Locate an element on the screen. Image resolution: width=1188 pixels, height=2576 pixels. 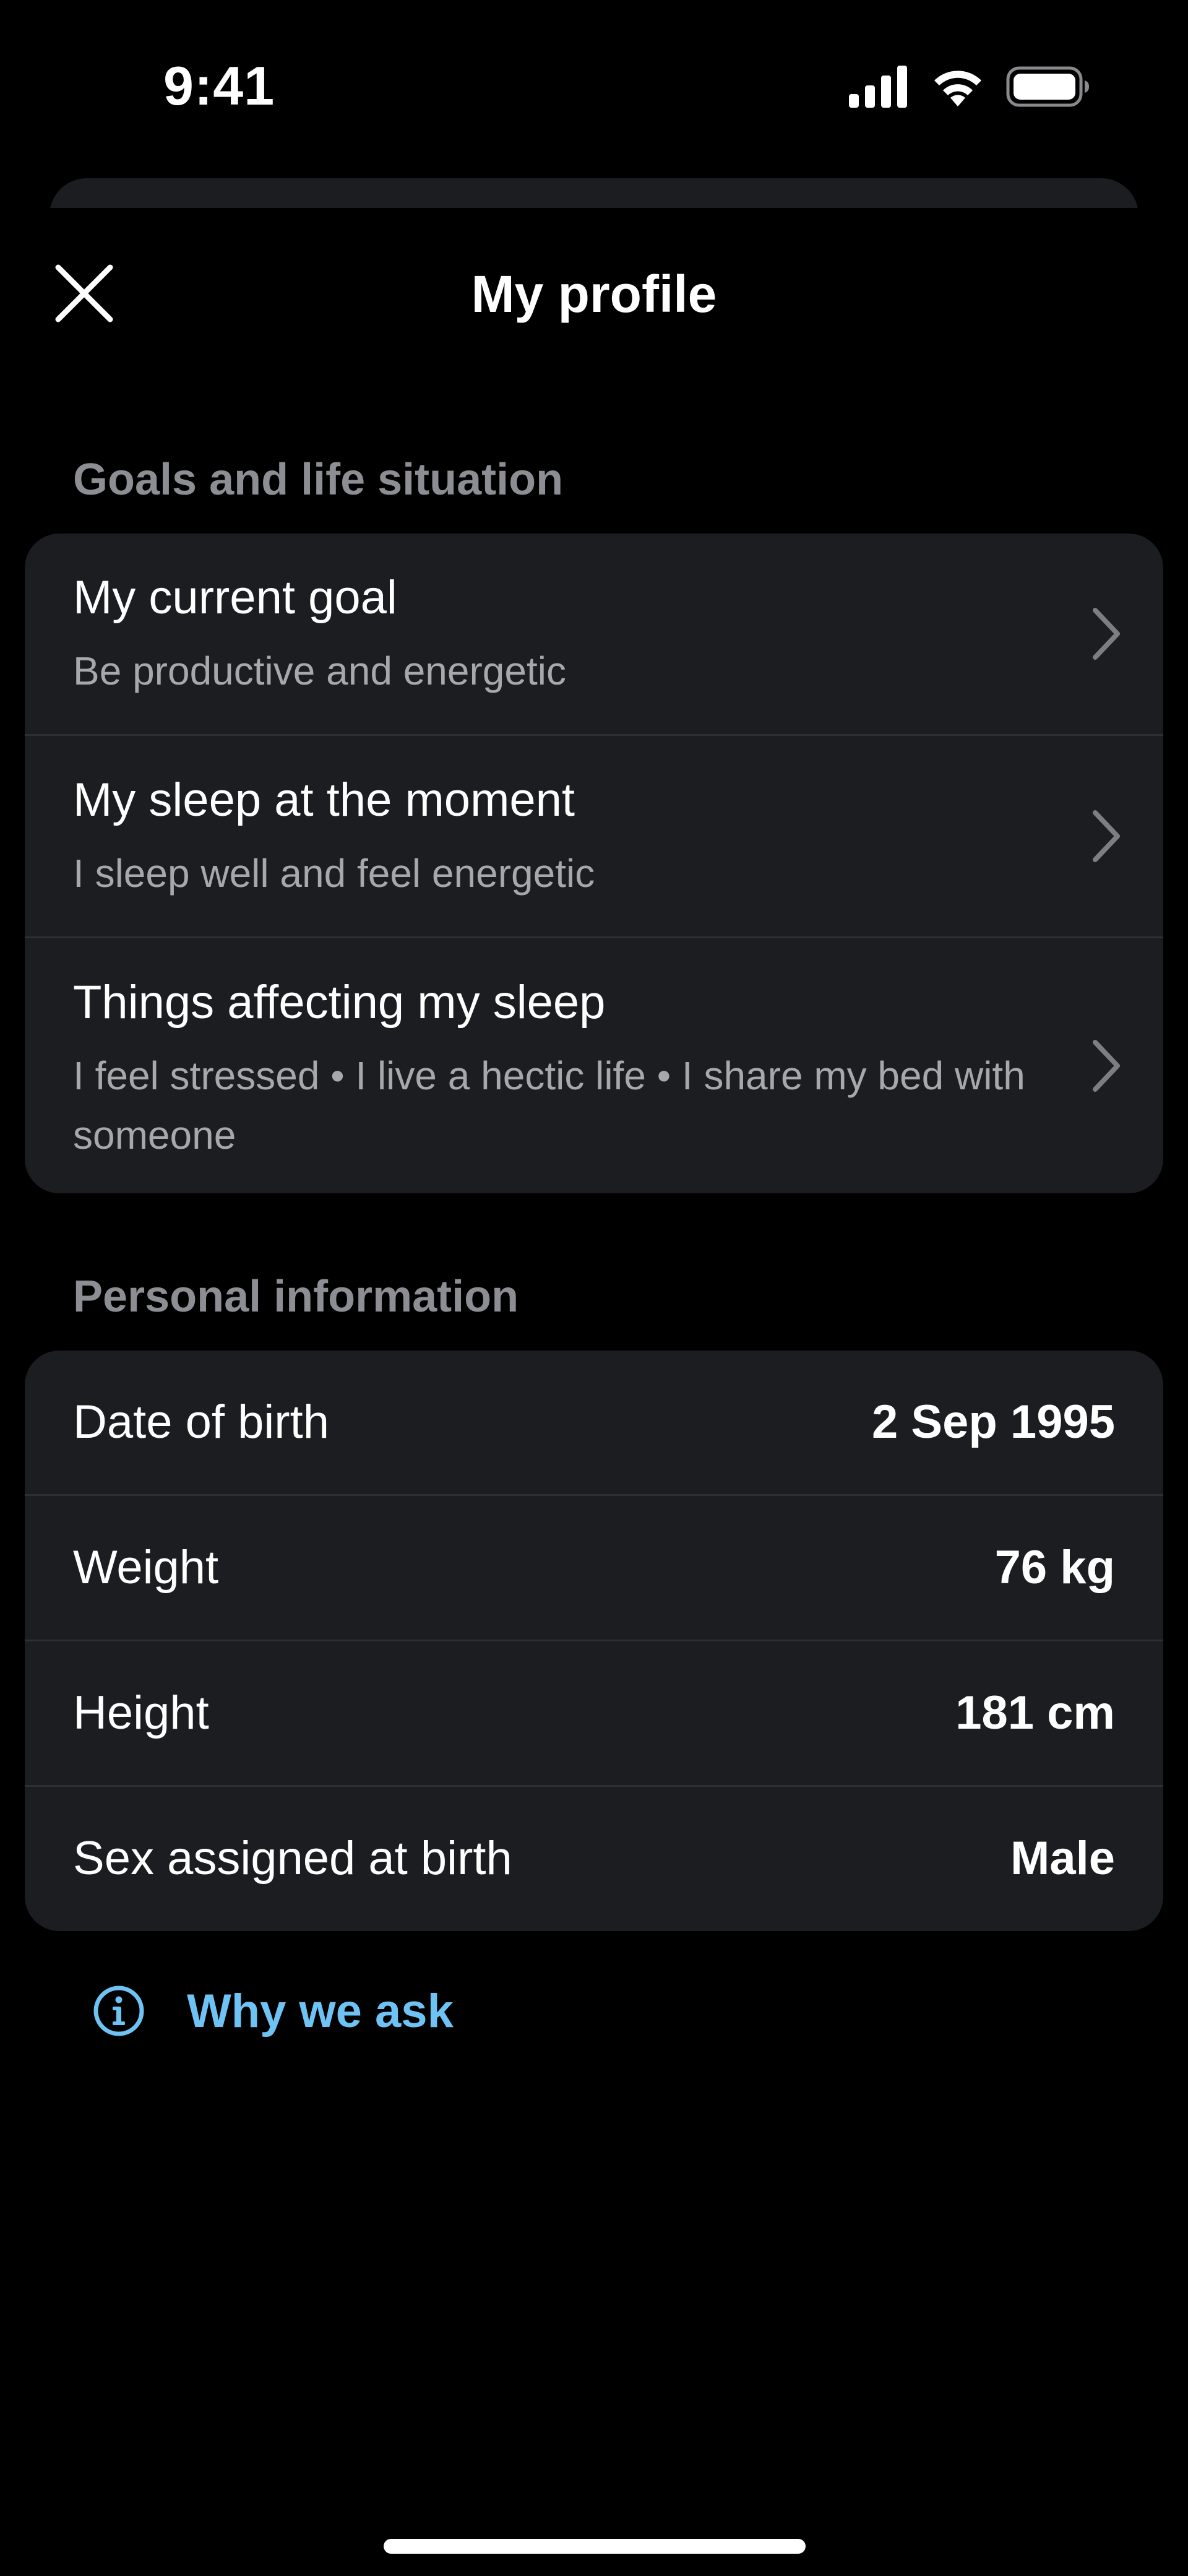
sleep-moment-row-subtitle: I sleep well and feel energetic is located at coordinates (334, 873).